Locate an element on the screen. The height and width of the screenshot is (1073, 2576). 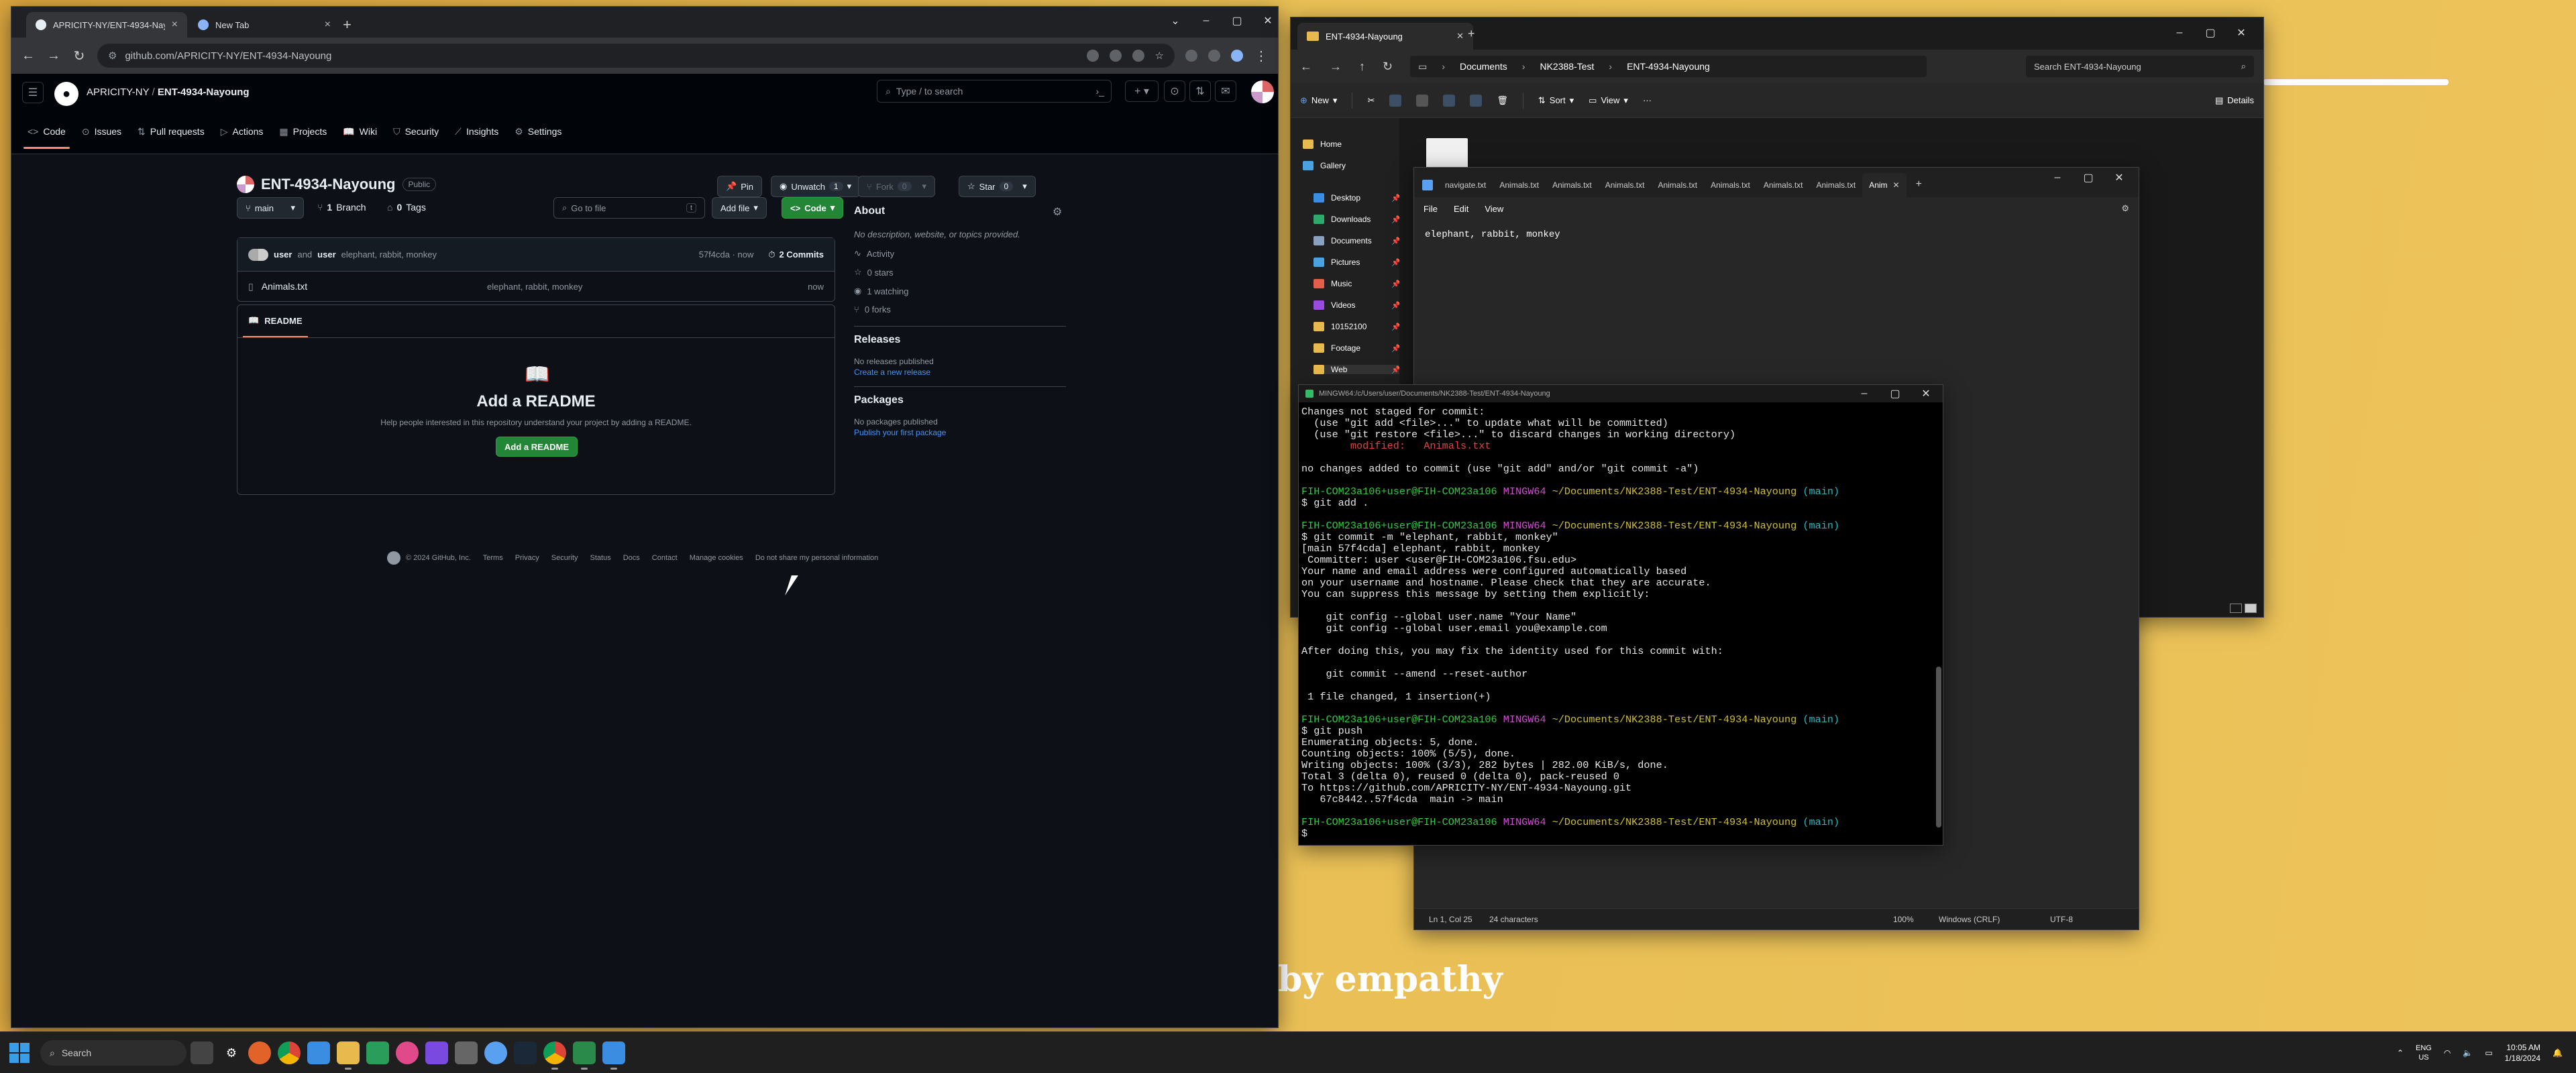
create-new-icon: + ▾ is located at coordinates (1142, 91).